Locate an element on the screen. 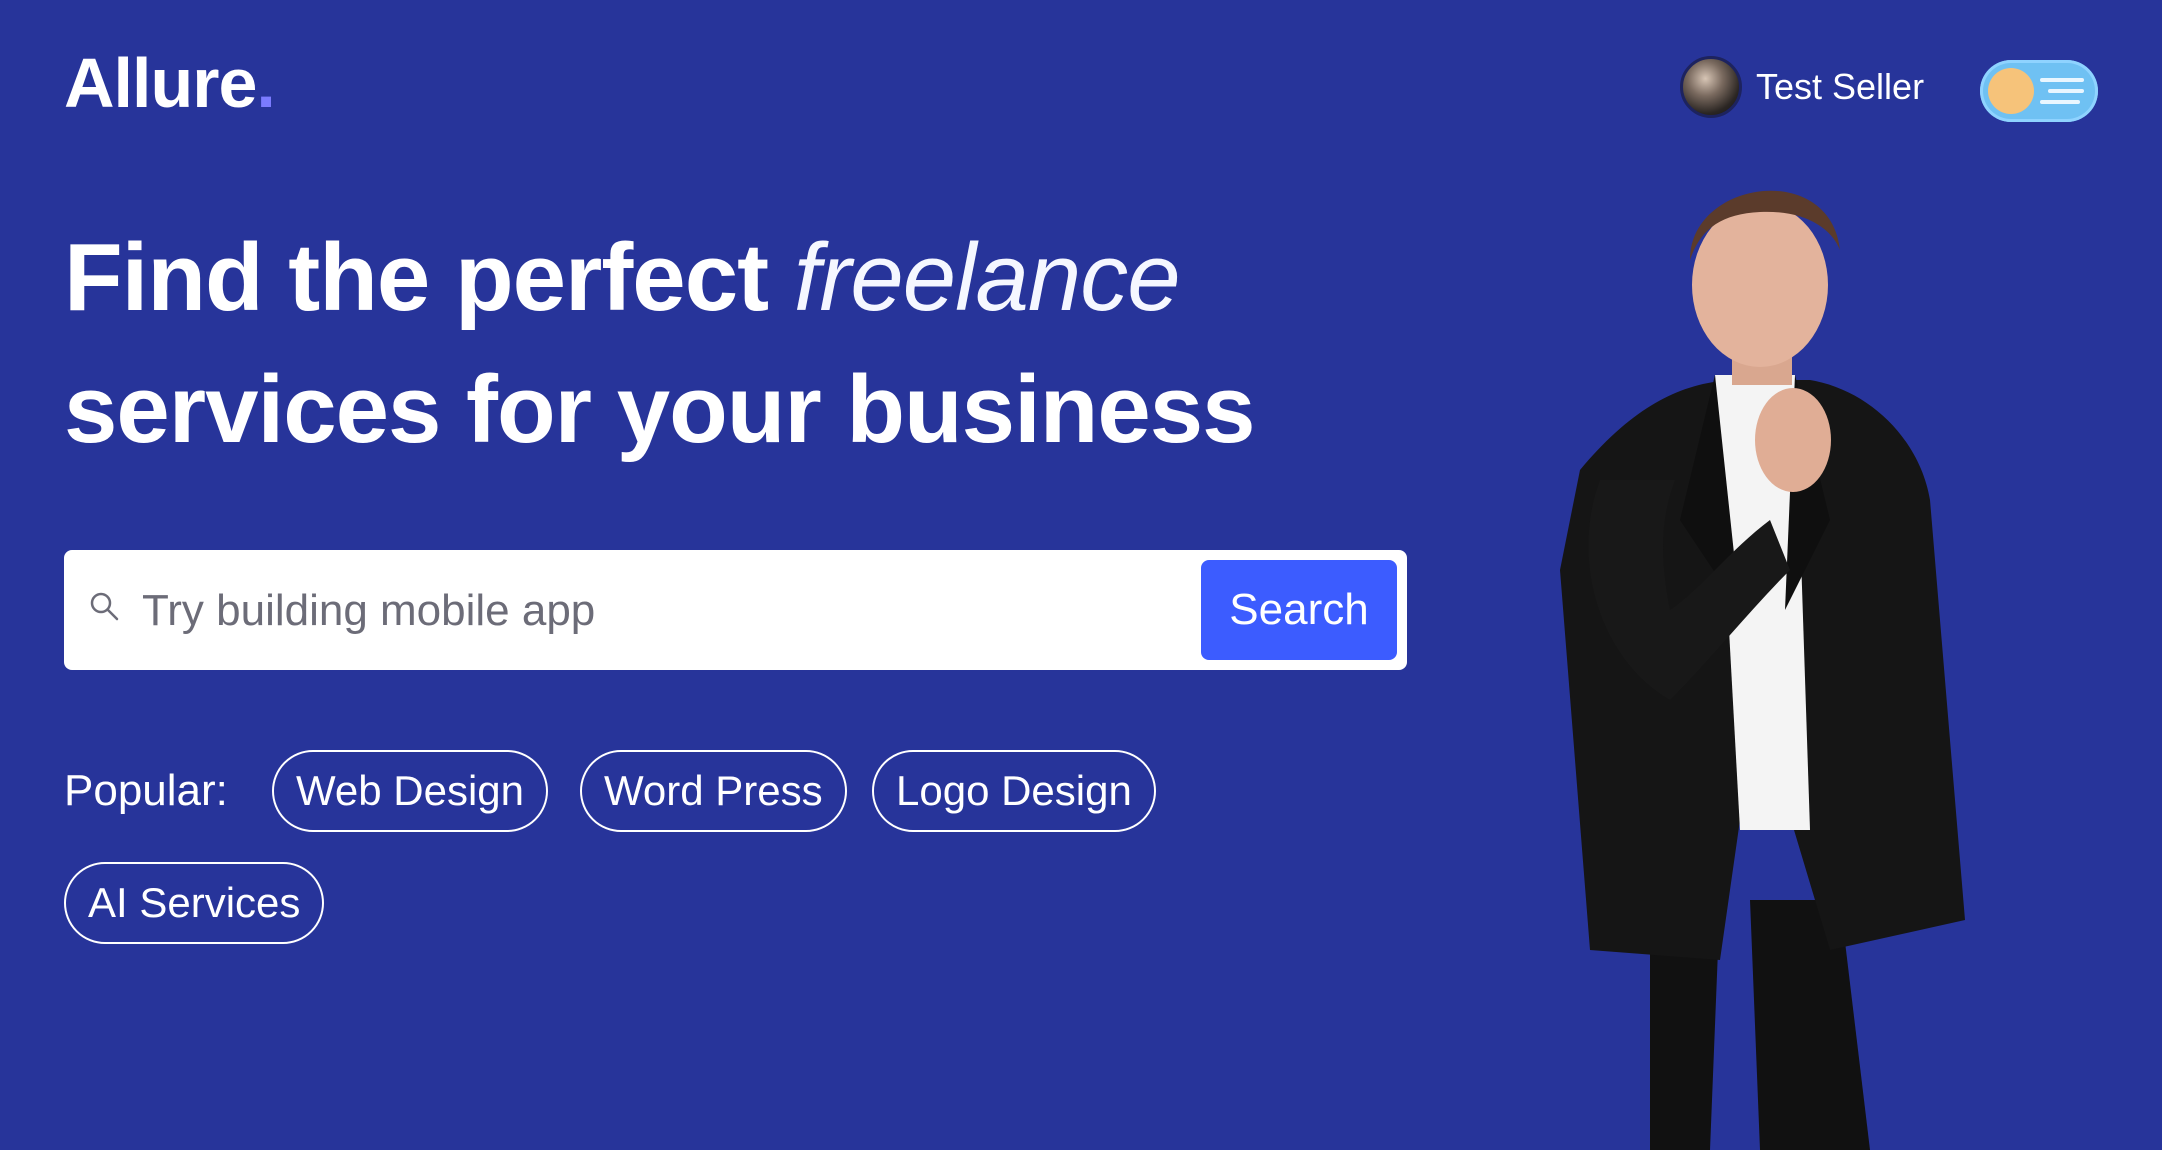  hero-title-line1: Find the perfect is located at coordinates (429, 277).